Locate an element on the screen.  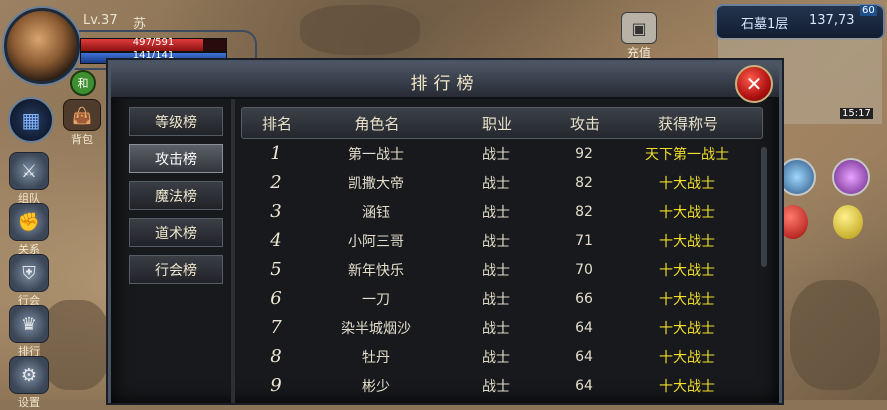
map-name: 石墓1层 is located at coordinates (765, 24).